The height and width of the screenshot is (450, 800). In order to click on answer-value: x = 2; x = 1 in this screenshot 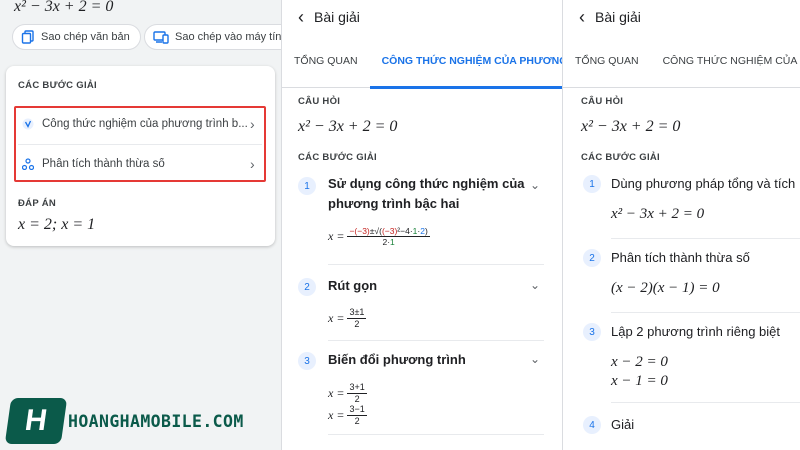, I will do `click(57, 224)`.